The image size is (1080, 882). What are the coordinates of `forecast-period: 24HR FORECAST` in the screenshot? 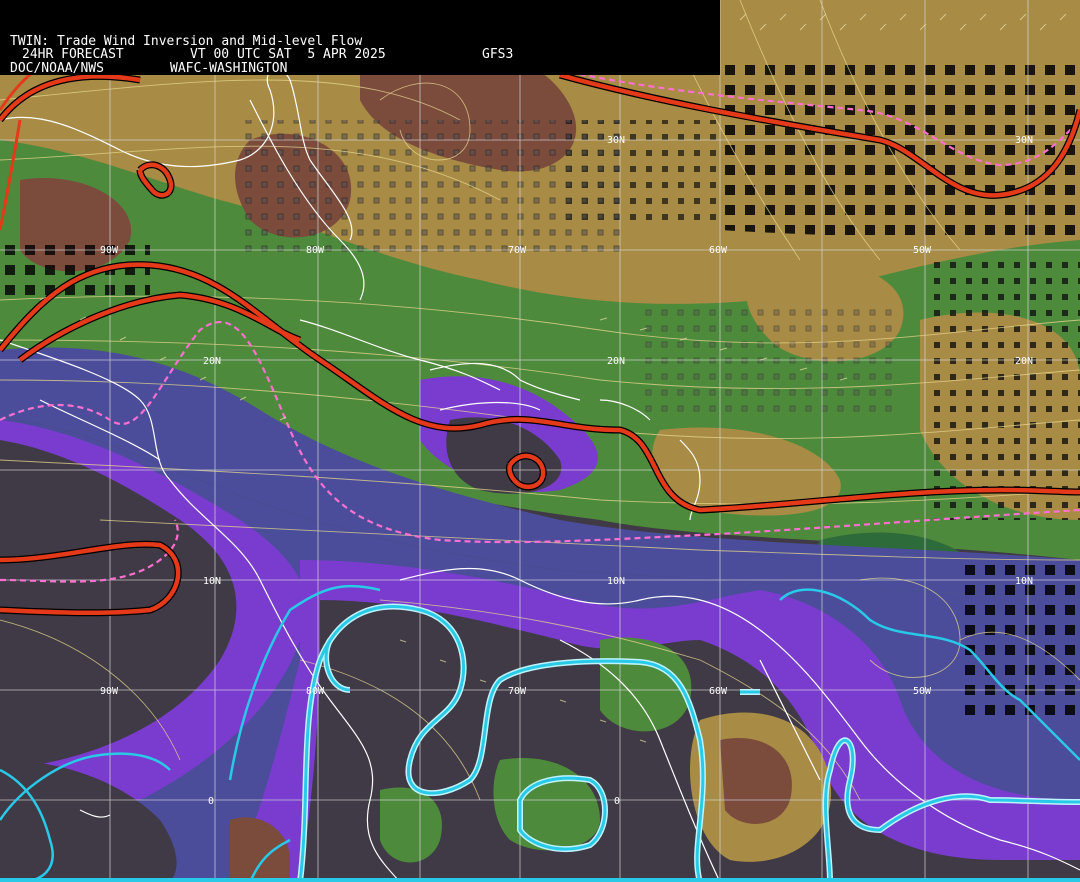 It's located at (73, 54).